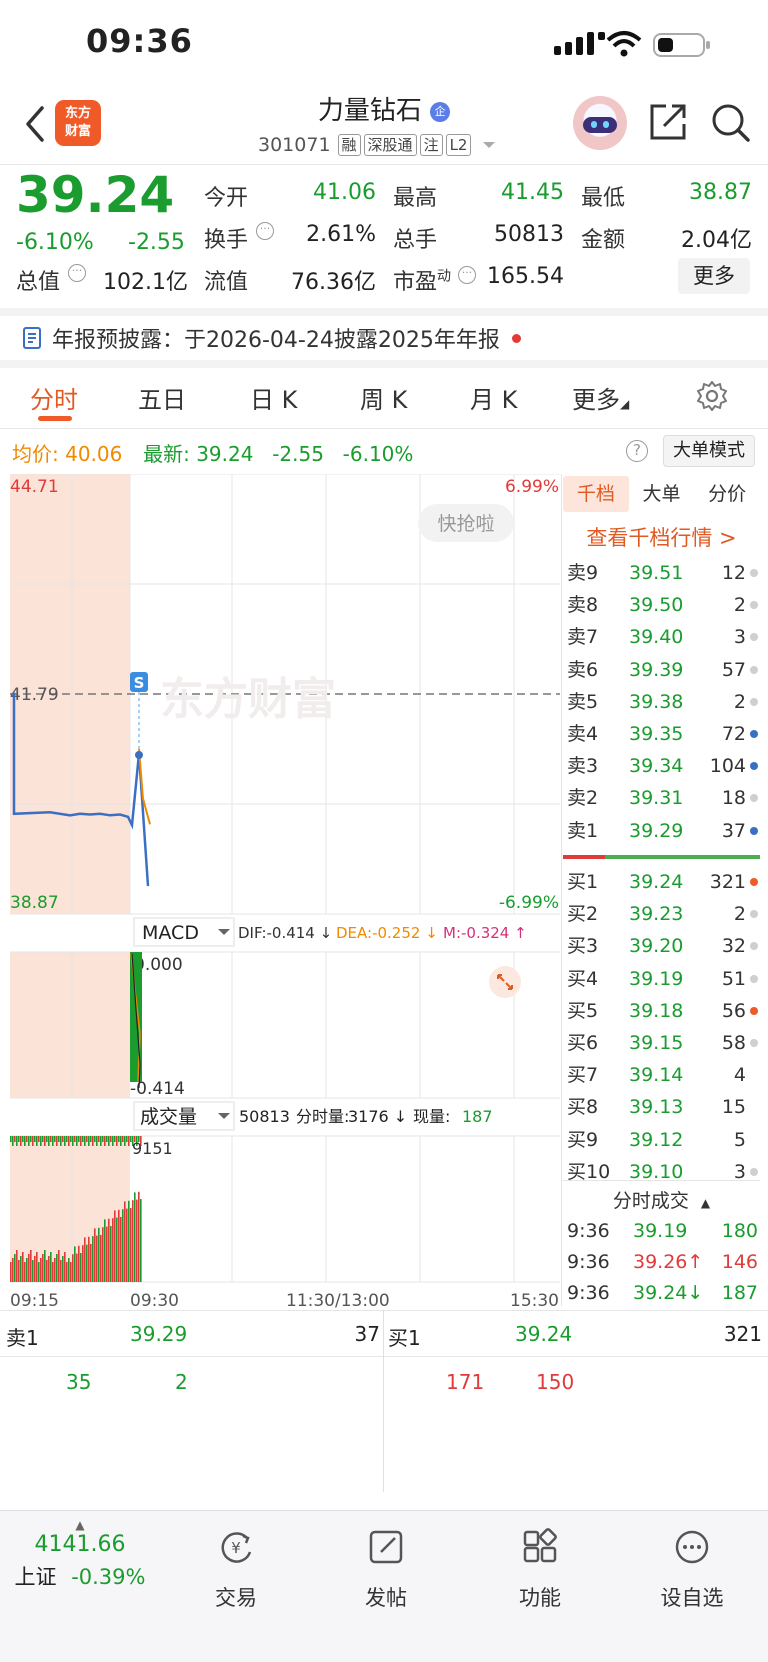 This screenshot has height=1662, width=768. What do you see at coordinates (516, 338) in the screenshot?
I see `unread-dot` at bounding box center [516, 338].